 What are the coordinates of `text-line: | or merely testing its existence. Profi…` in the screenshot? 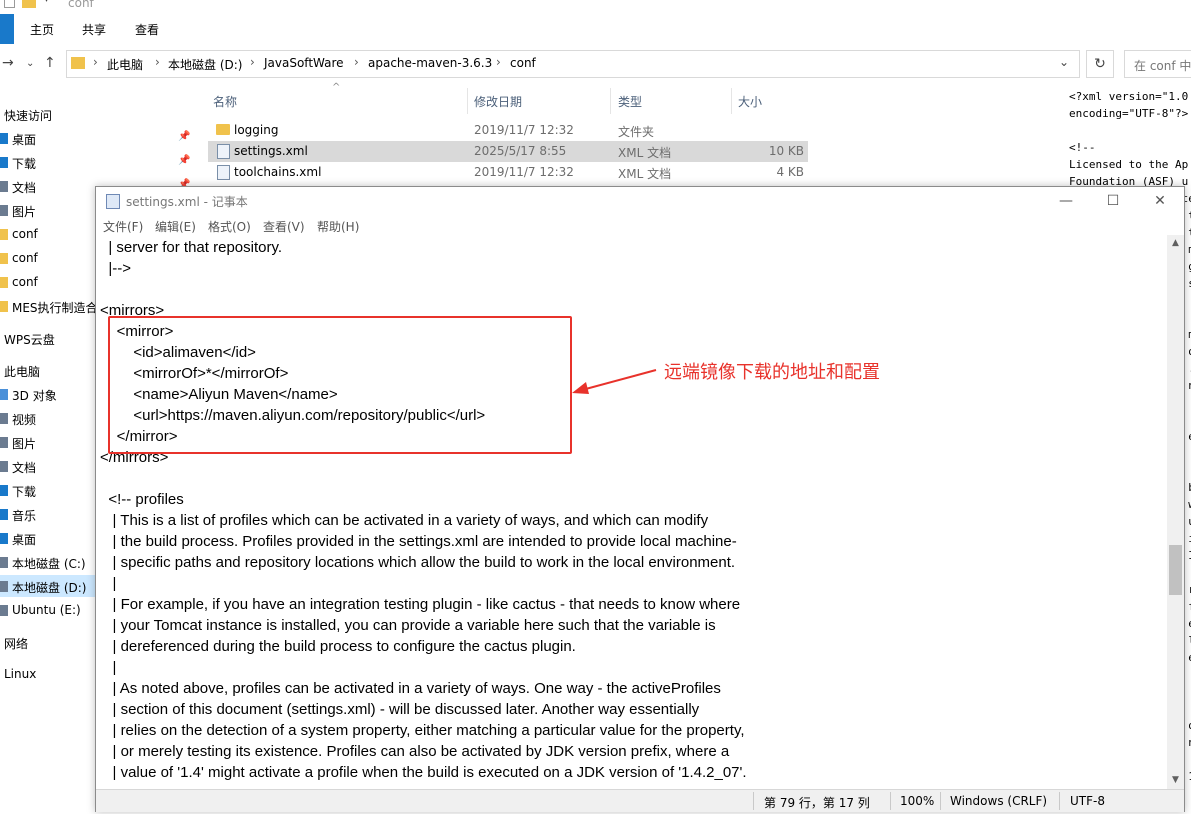 It's located at (415, 751).